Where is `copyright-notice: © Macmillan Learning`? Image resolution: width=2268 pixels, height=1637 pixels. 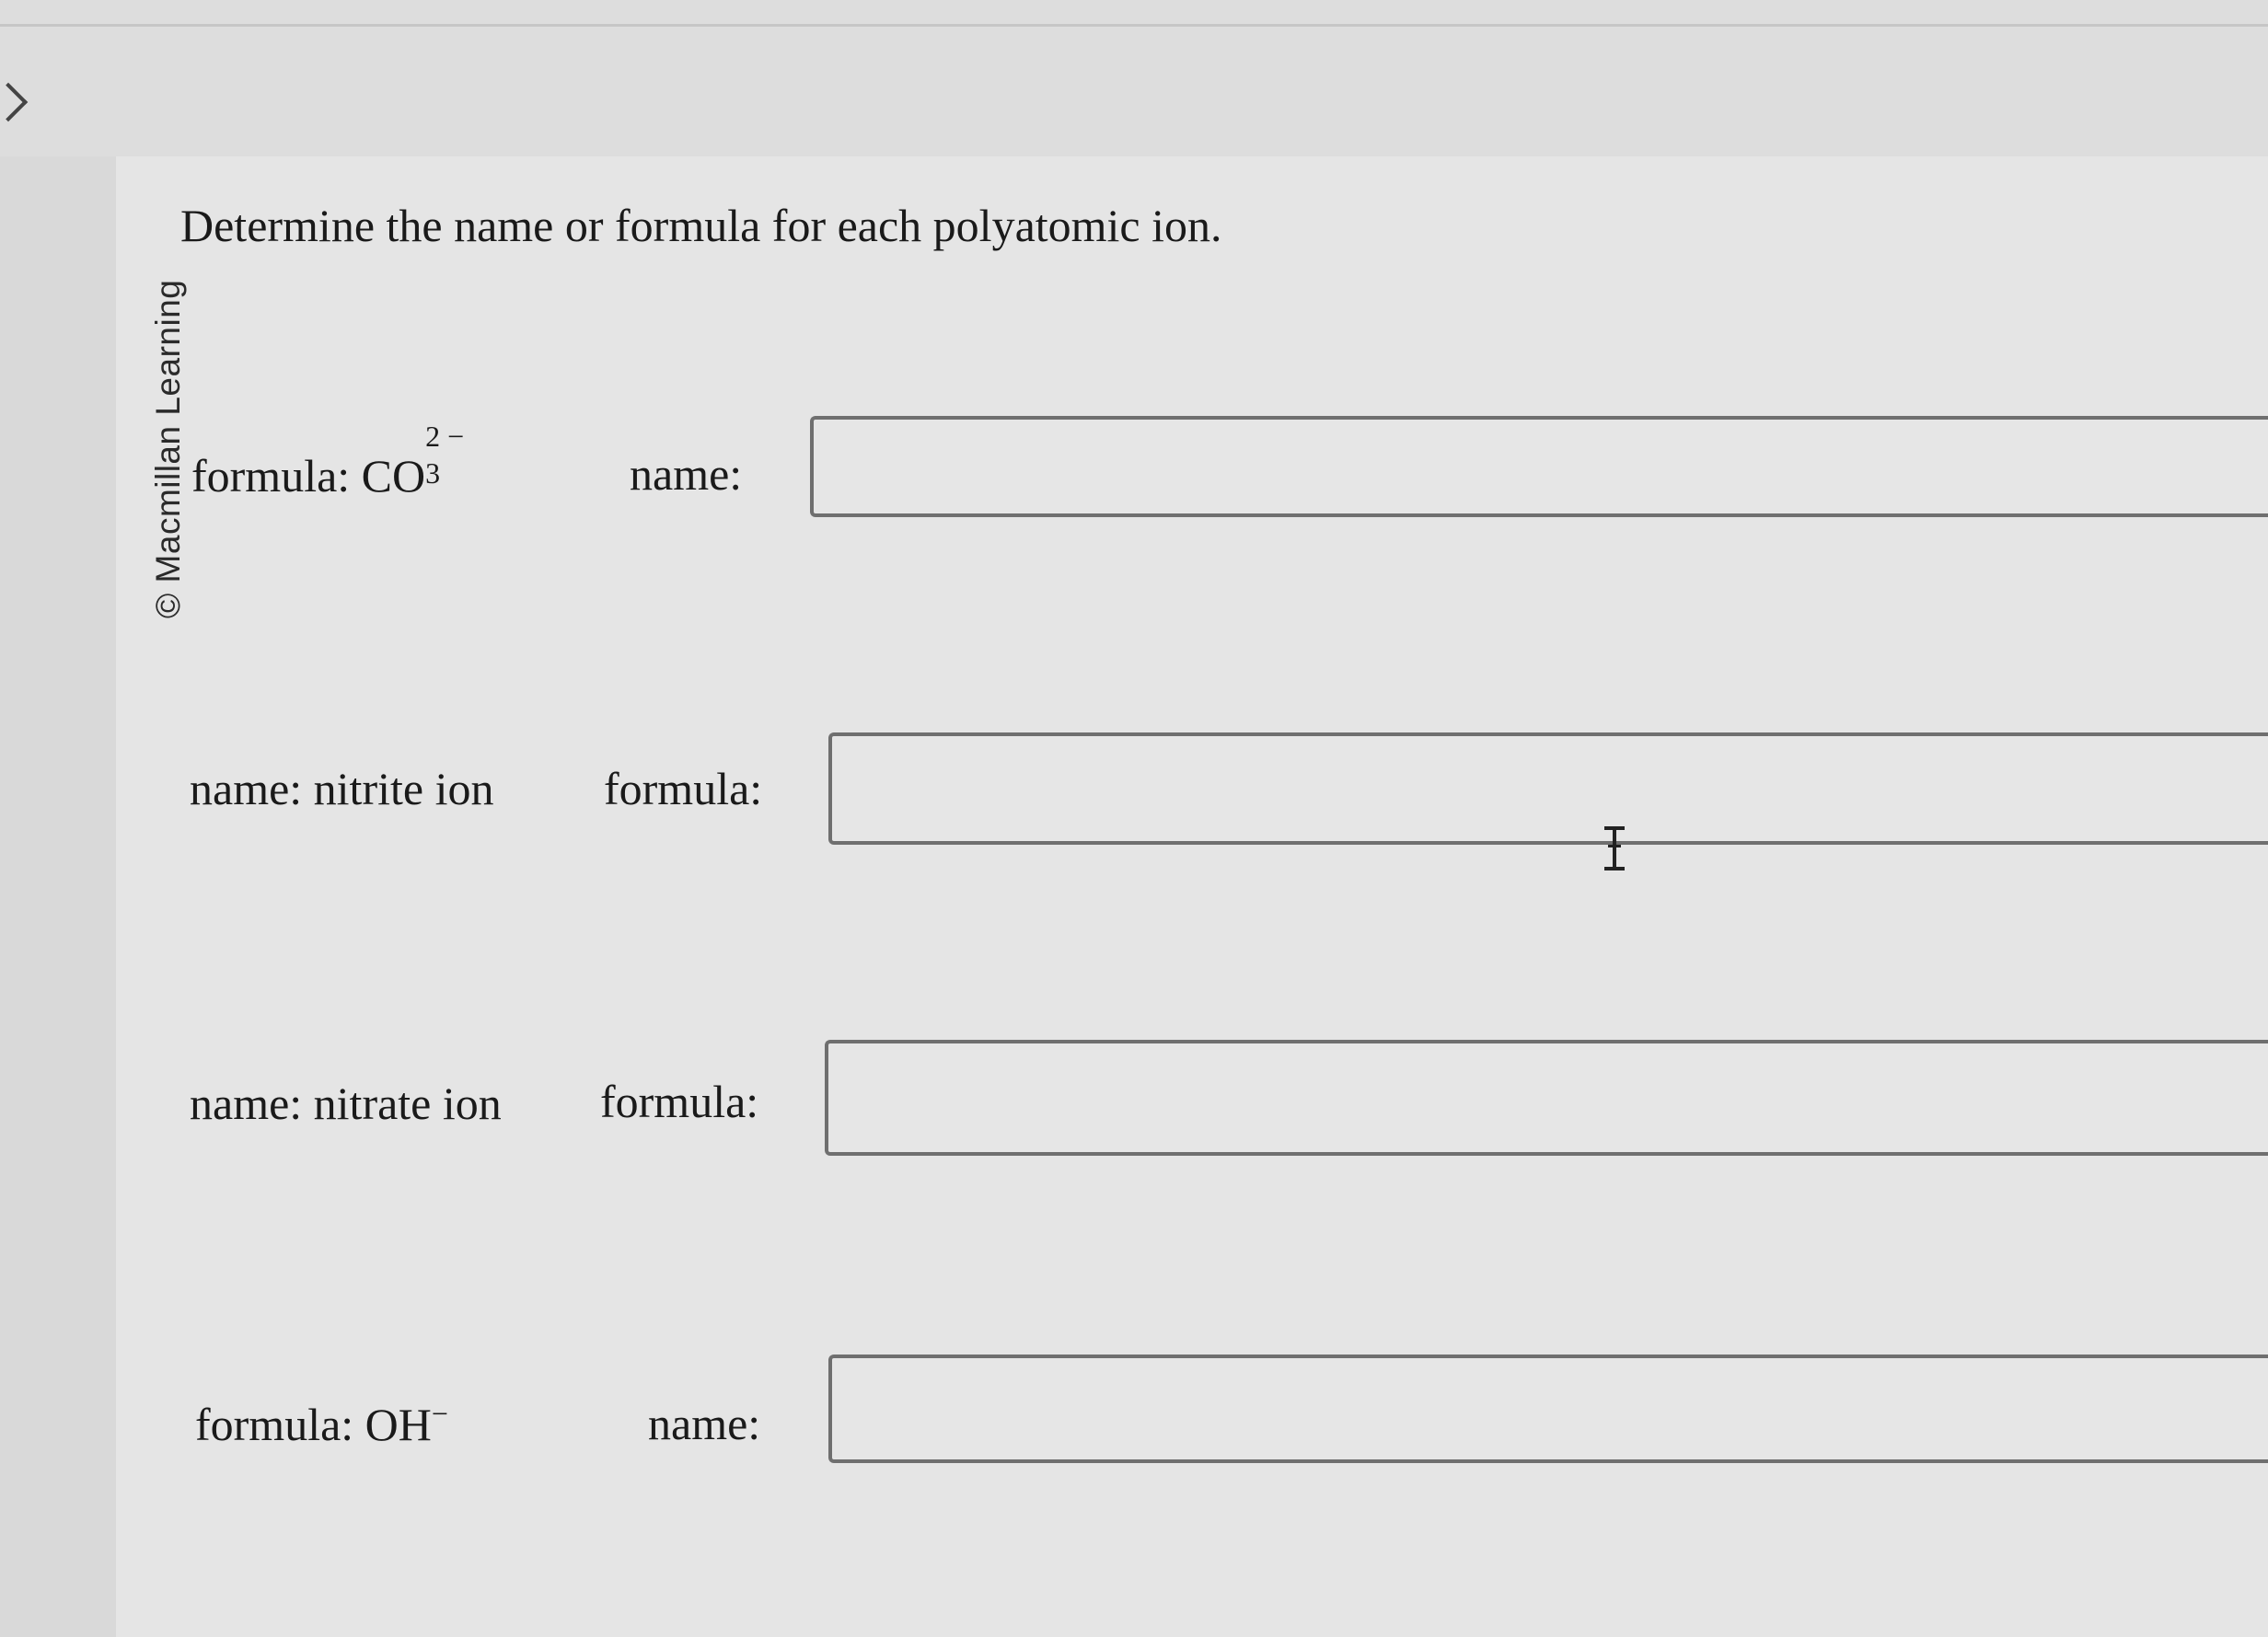
copyright-notice: © Macmillan Learning is located at coordinates (168, 448).